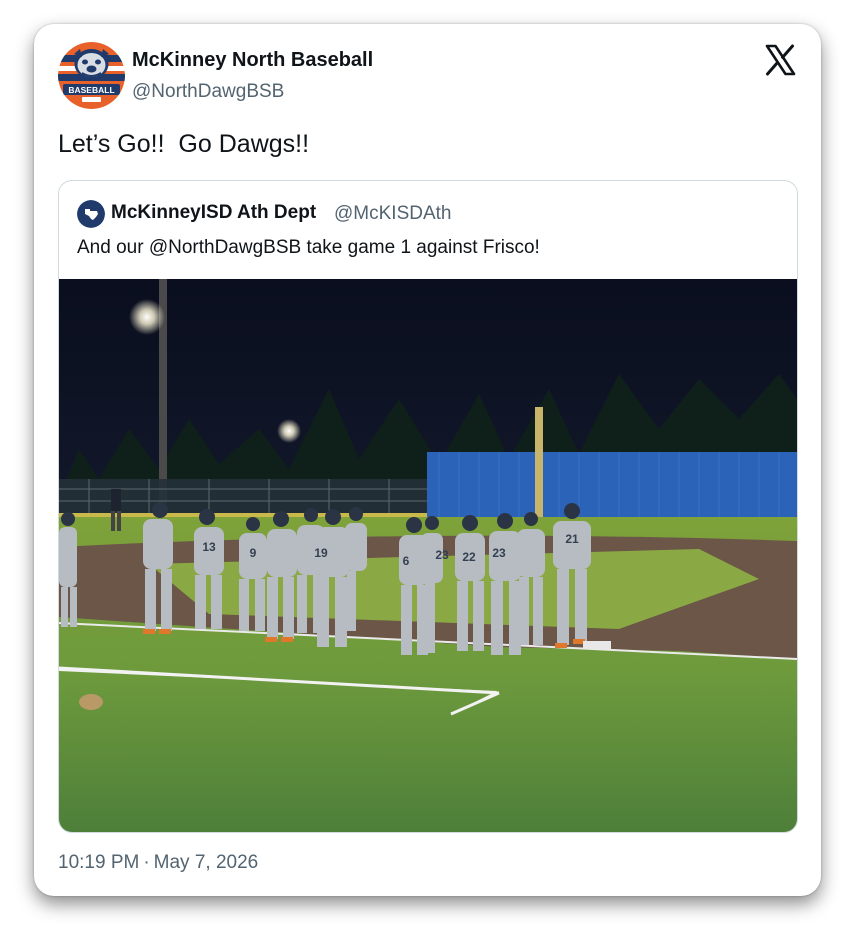  I want to click on quoted-author-handle: @McKISDAth, so click(392, 214).